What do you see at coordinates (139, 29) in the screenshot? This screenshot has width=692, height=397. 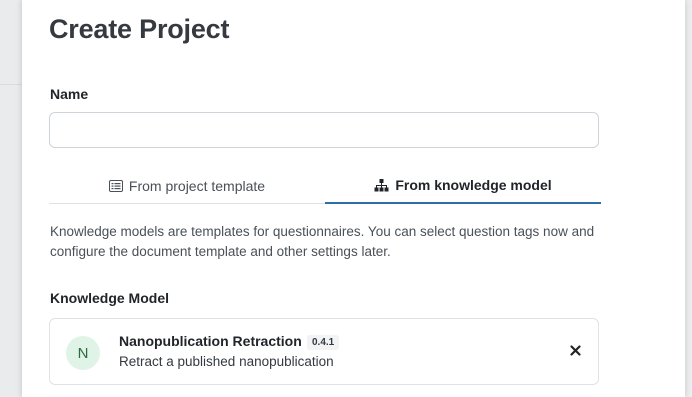 I see `modal-title: Create Project` at bounding box center [139, 29].